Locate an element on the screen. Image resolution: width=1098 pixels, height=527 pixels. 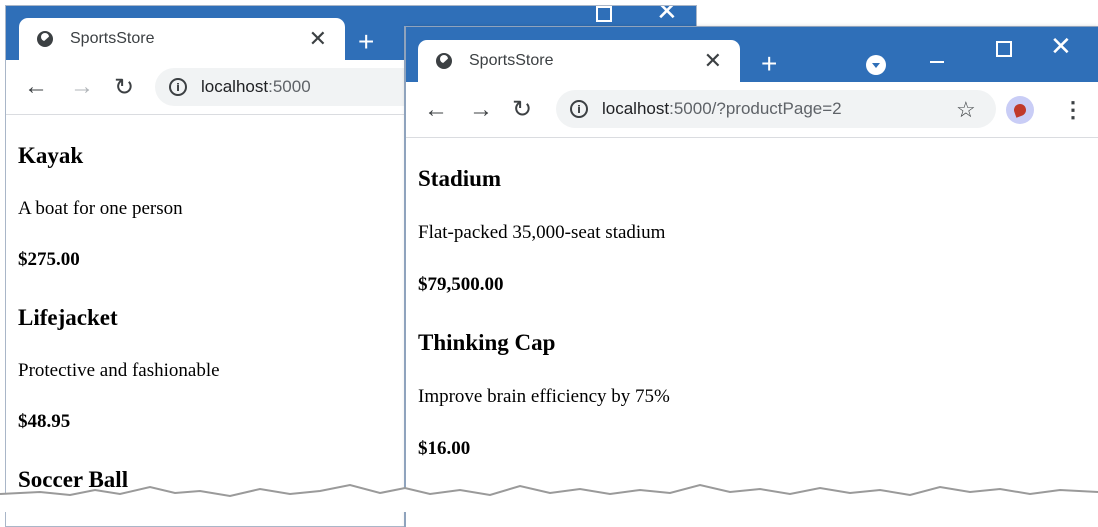
product-name: Stadium is located at coordinates (460, 178).